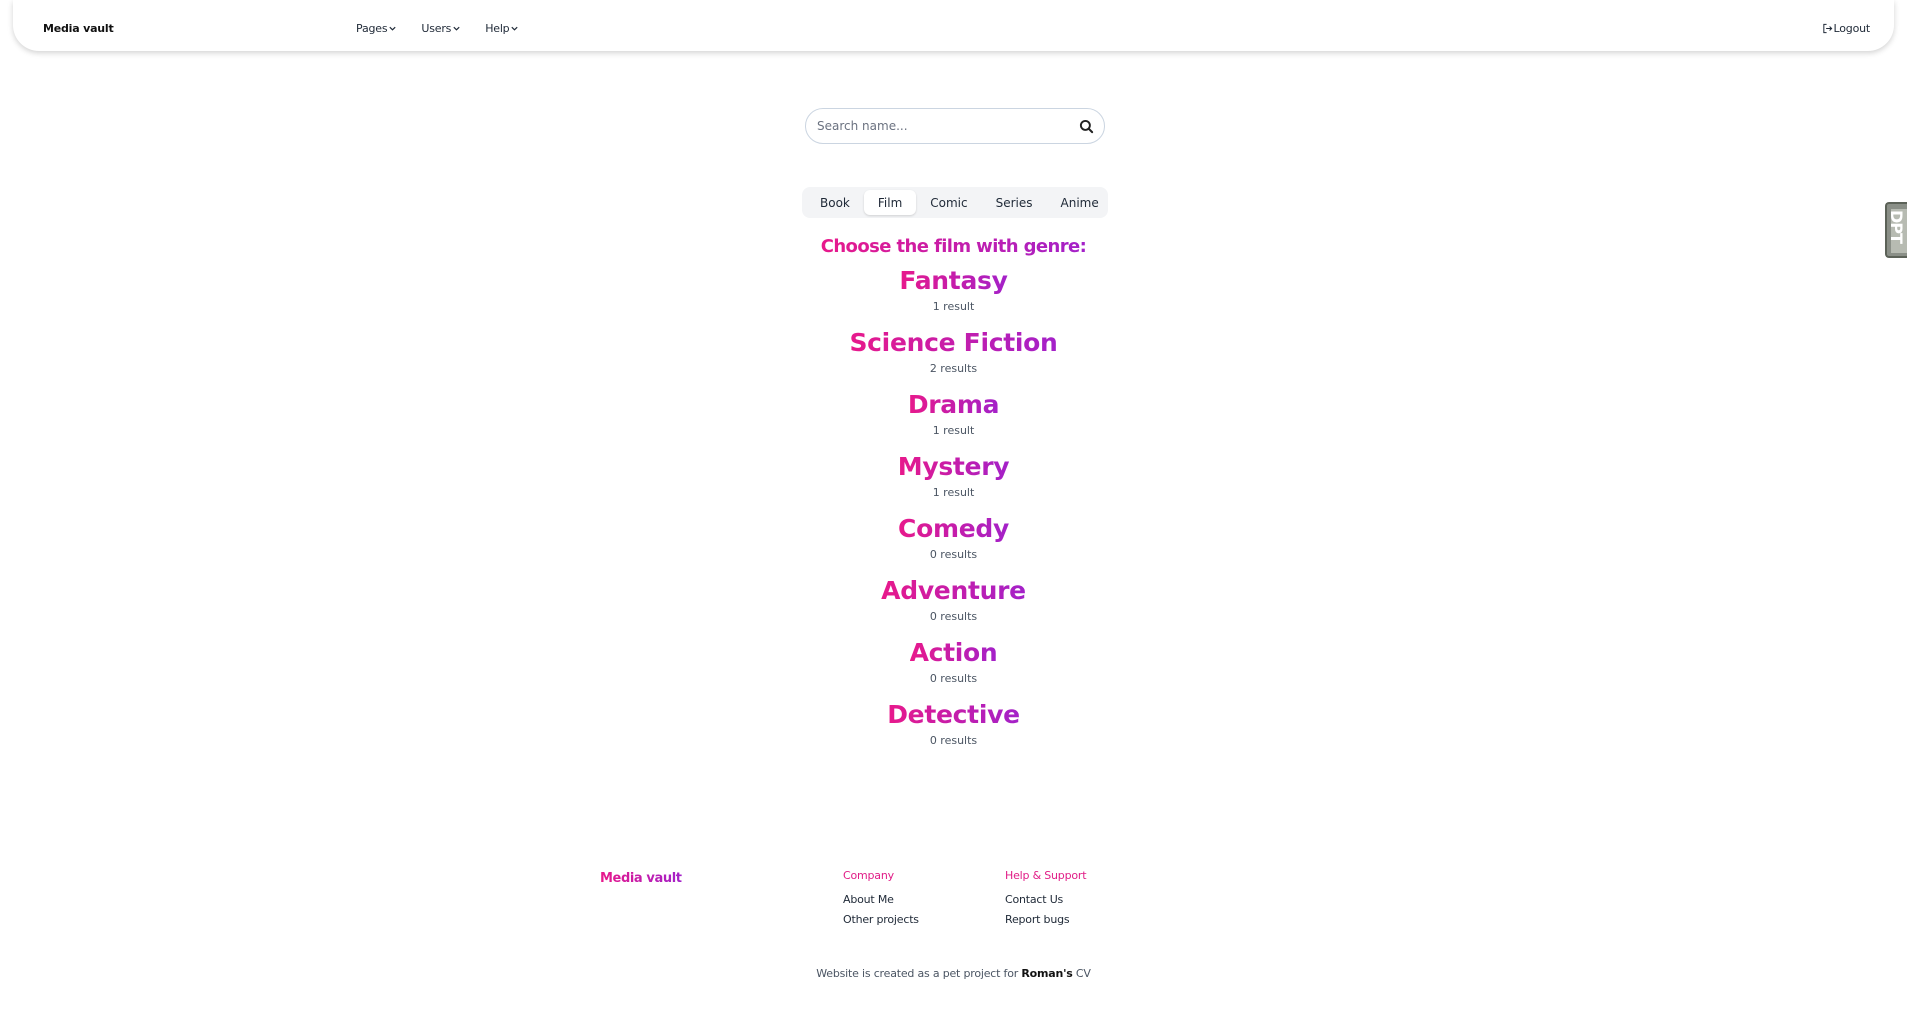 The image size is (1907, 1030). I want to click on footer-link-other-projects: Other projects, so click(881, 920).